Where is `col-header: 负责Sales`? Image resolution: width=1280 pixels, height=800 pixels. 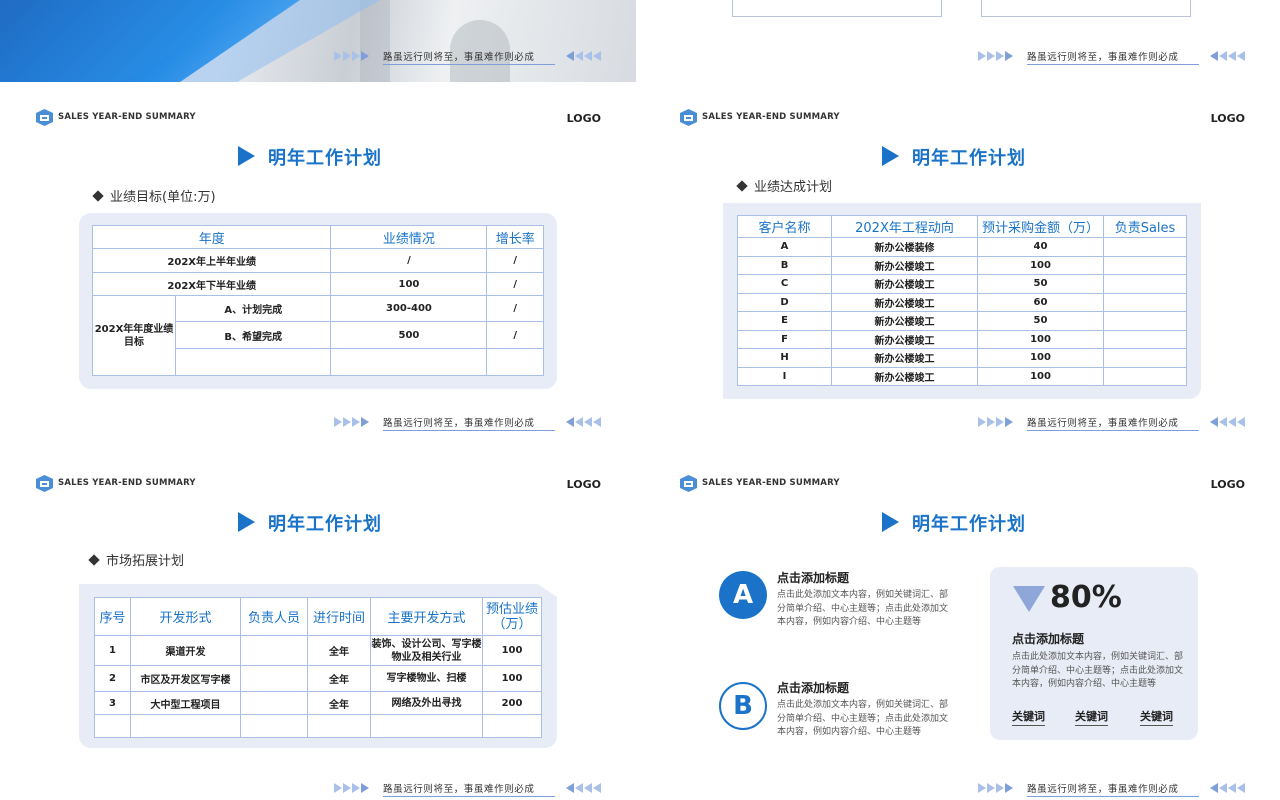 col-header: 负责Sales is located at coordinates (1145, 226).